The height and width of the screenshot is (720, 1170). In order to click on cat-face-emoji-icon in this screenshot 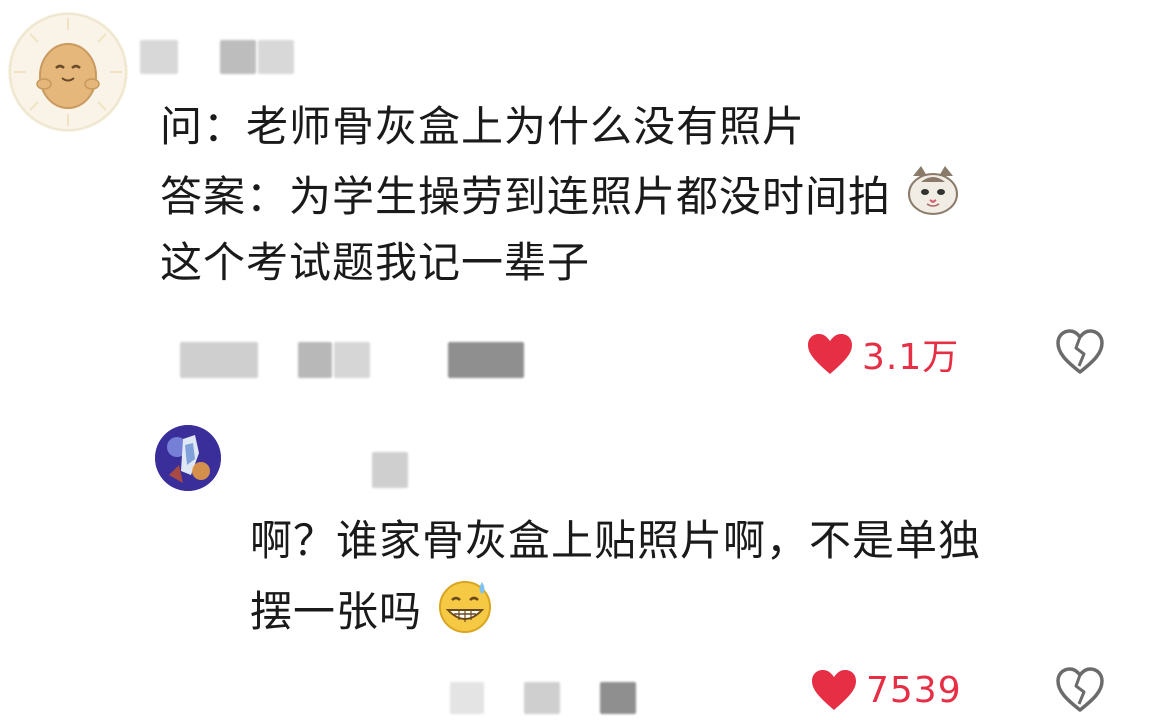, I will do `click(933, 199)`.